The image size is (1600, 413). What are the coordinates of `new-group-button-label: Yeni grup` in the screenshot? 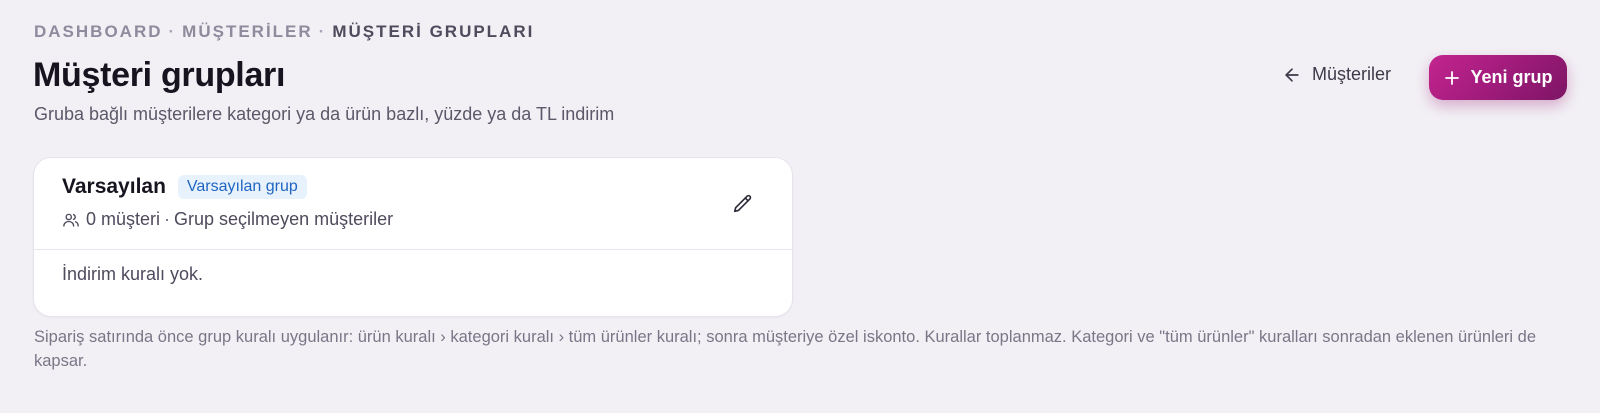 It's located at (1511, 77).